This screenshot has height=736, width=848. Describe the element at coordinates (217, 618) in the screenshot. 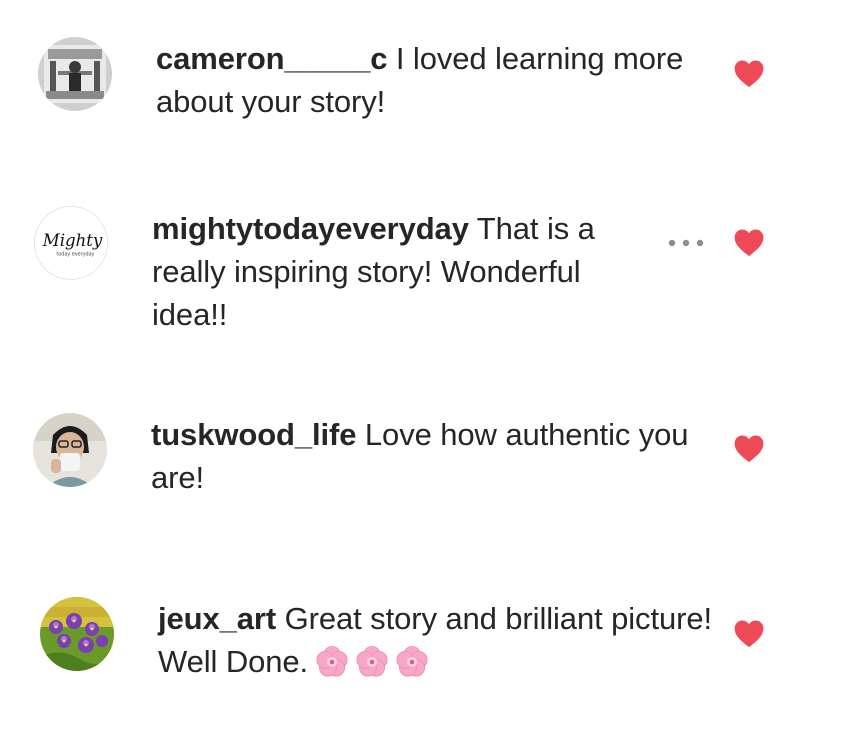

I see `comment-username: jeux_art` at that location.